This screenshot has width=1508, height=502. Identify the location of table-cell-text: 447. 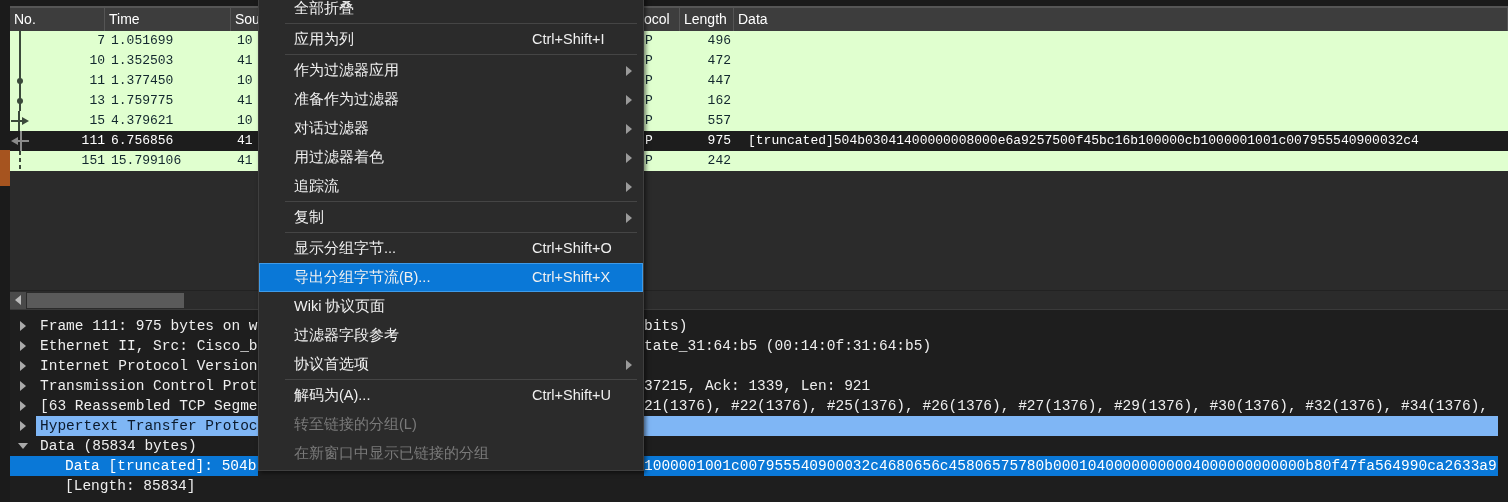
(719, 81).